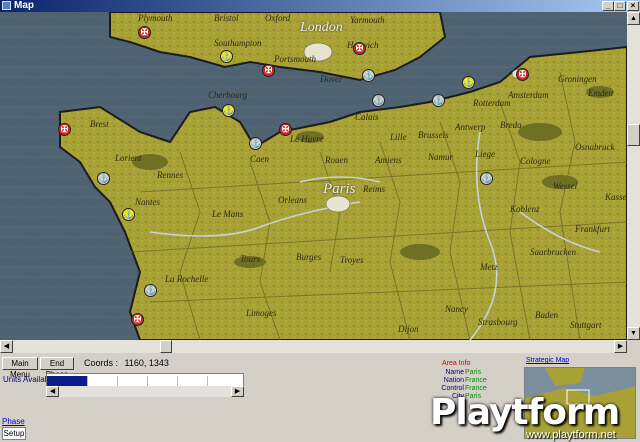 The width and height of the screenshot is (640, 442). What do you see at coordinates (145, 391) in the screenshot?
I see `units-scrollbar: ◀ ▶` at bounding box center [145, 391].